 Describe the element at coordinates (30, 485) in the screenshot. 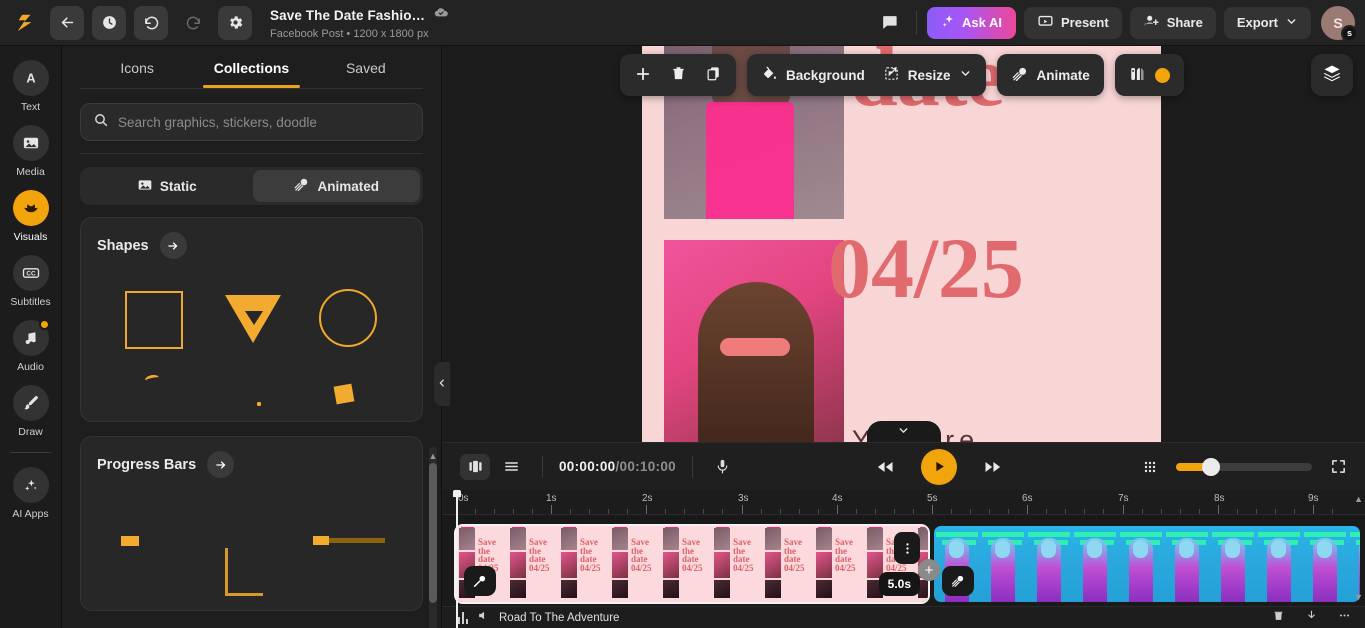

I see `sparkles-icon` at that location.